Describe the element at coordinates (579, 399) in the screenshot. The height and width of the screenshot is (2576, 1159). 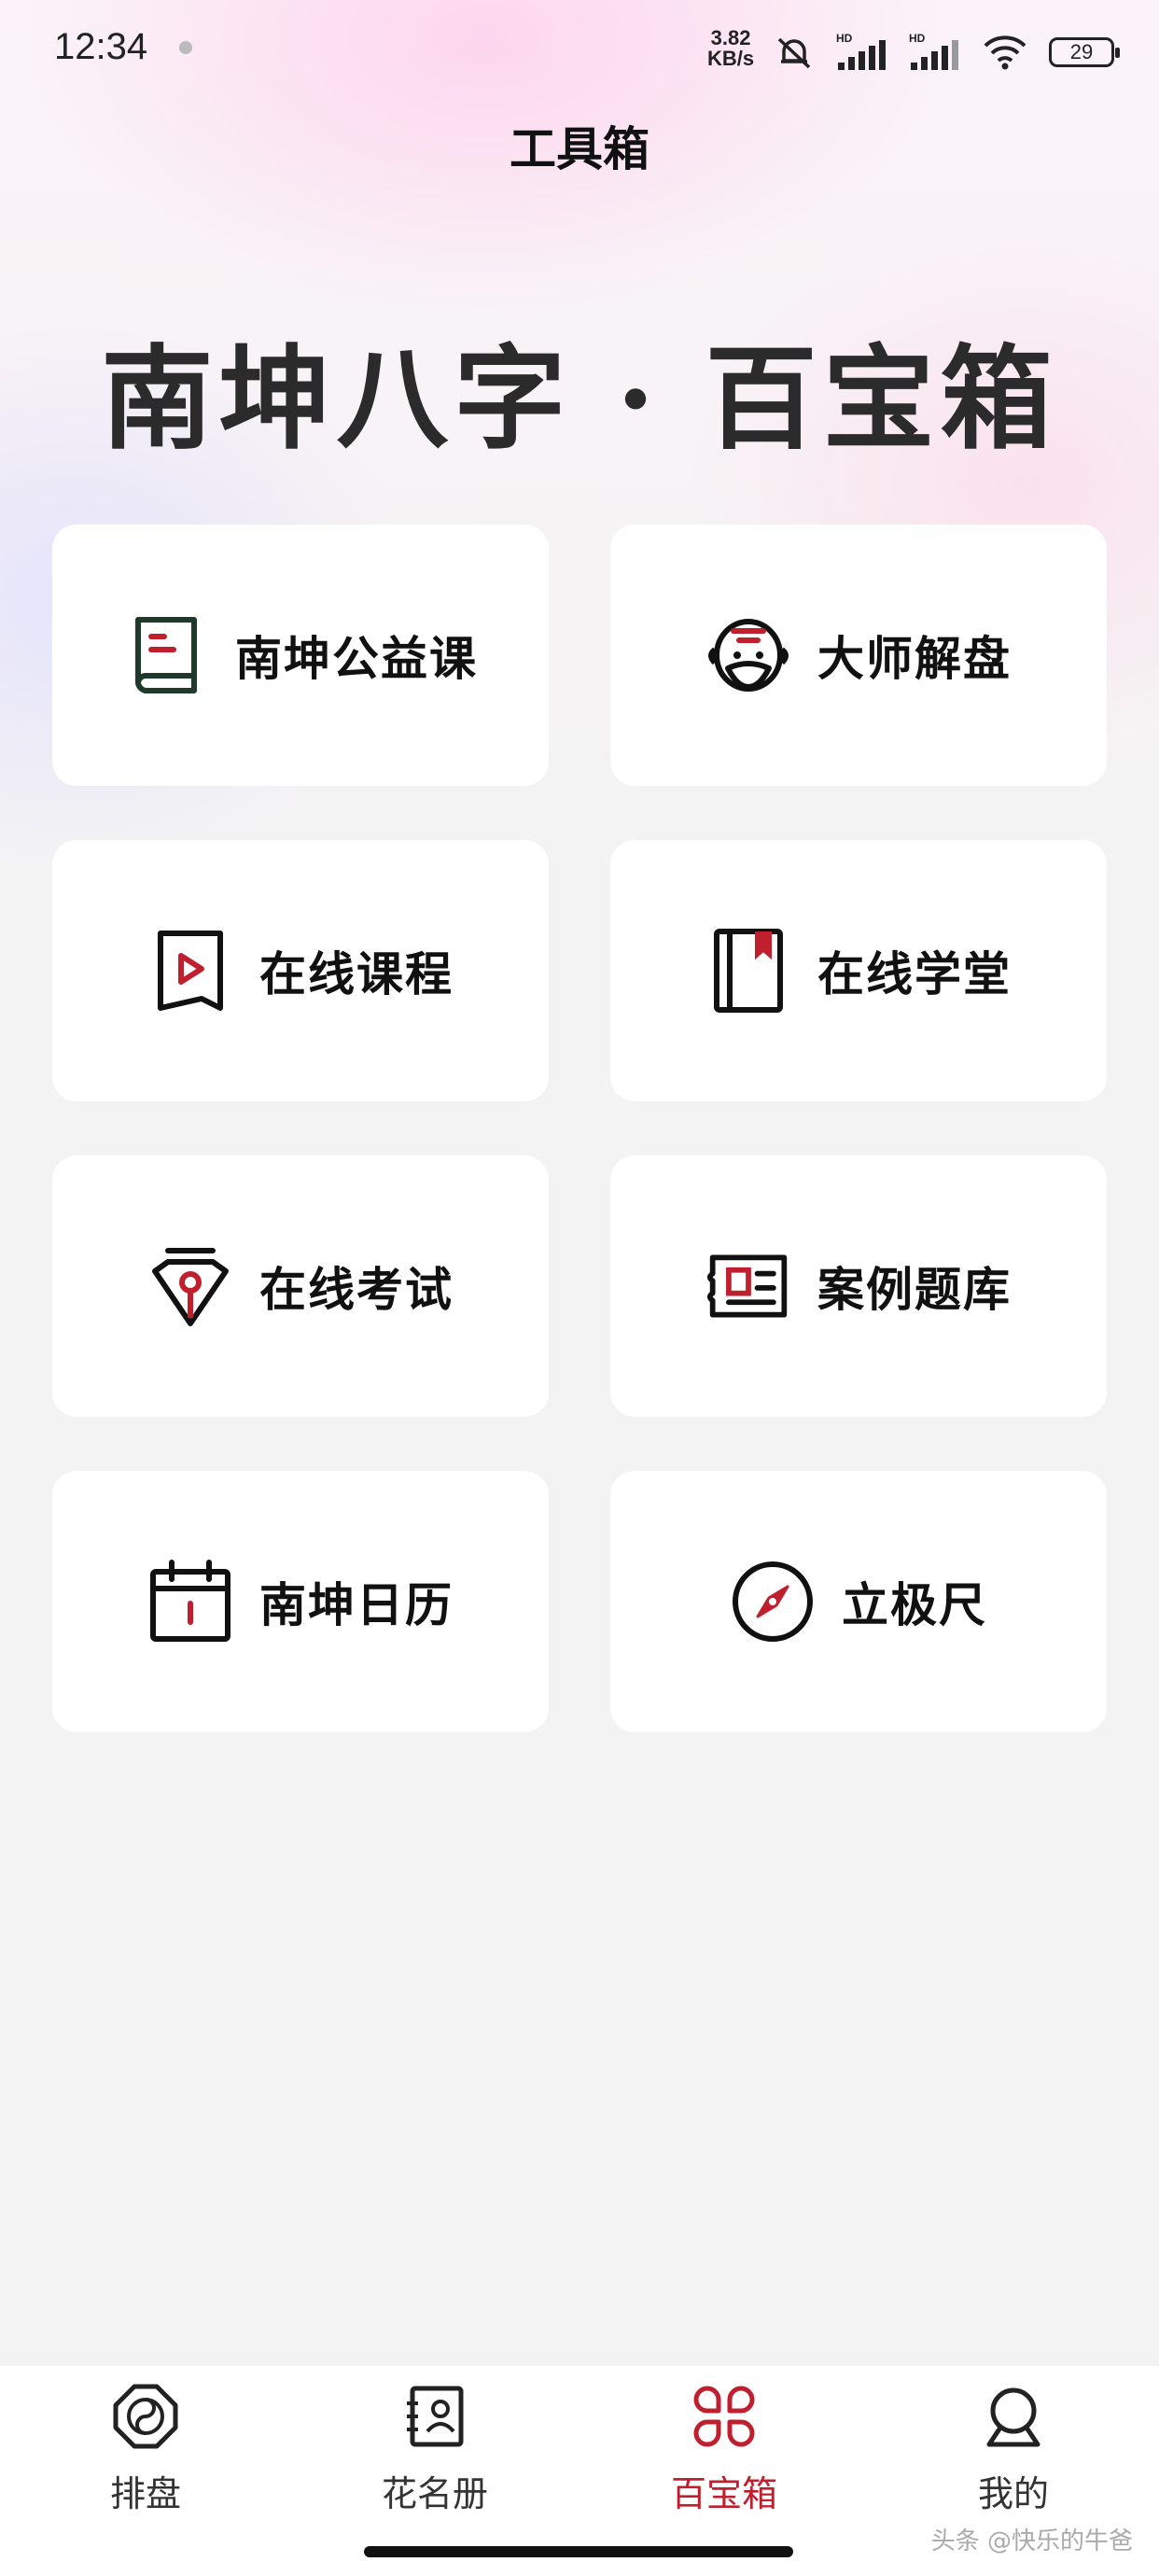
I see `hero-title: 南坤八字 · 百宝箱` at that location.